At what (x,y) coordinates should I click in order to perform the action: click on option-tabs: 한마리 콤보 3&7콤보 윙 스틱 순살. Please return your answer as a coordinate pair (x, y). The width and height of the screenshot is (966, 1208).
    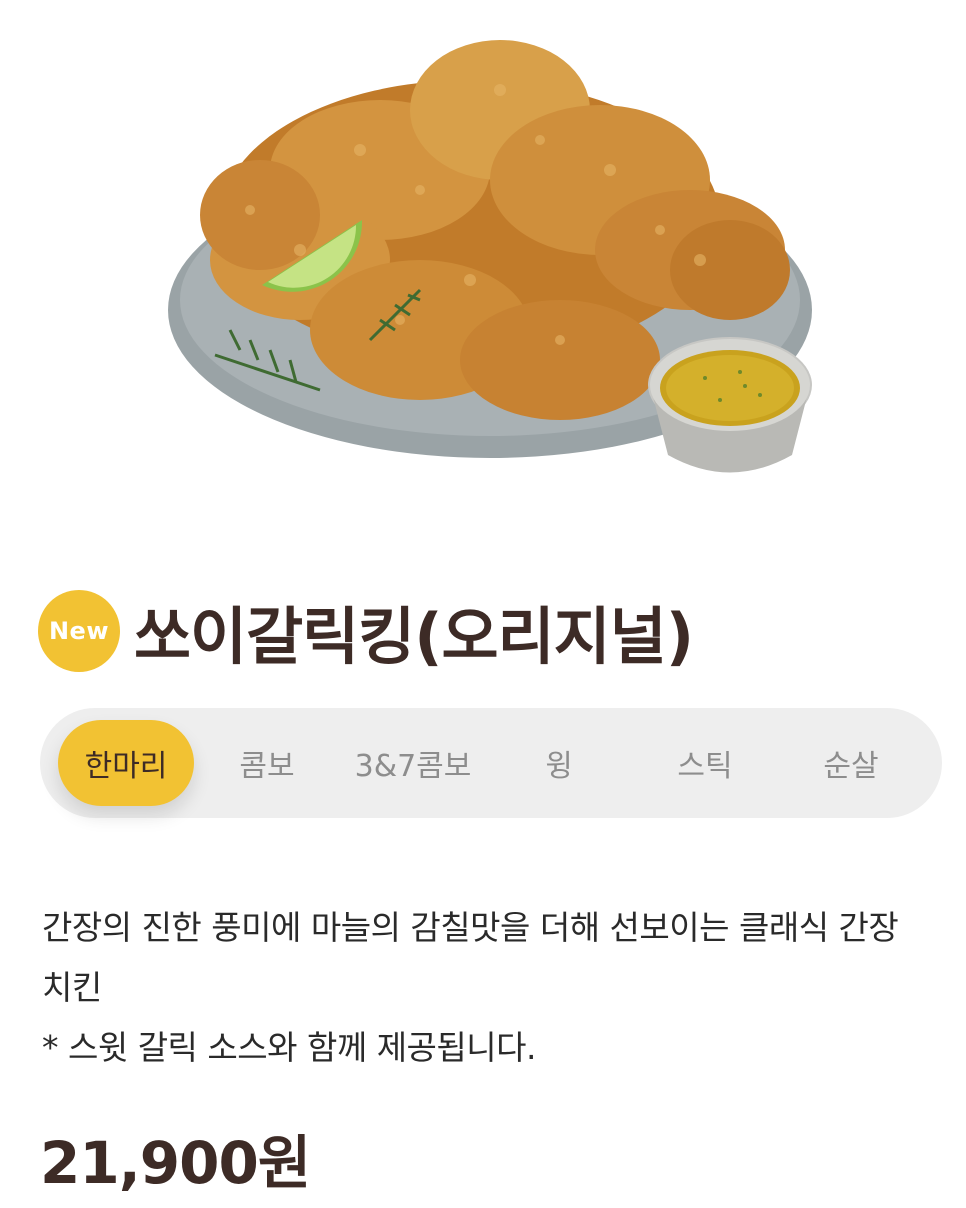
    Looking at the image, I should click on (491, 763).